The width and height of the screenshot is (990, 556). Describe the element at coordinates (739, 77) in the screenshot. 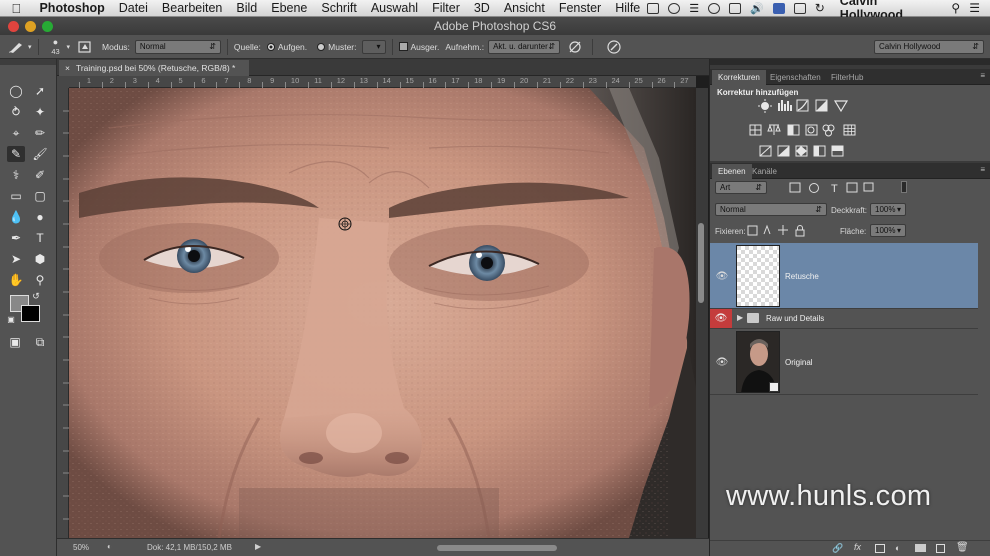

I see `tab-korrekturen: Korrekturen` at that location.